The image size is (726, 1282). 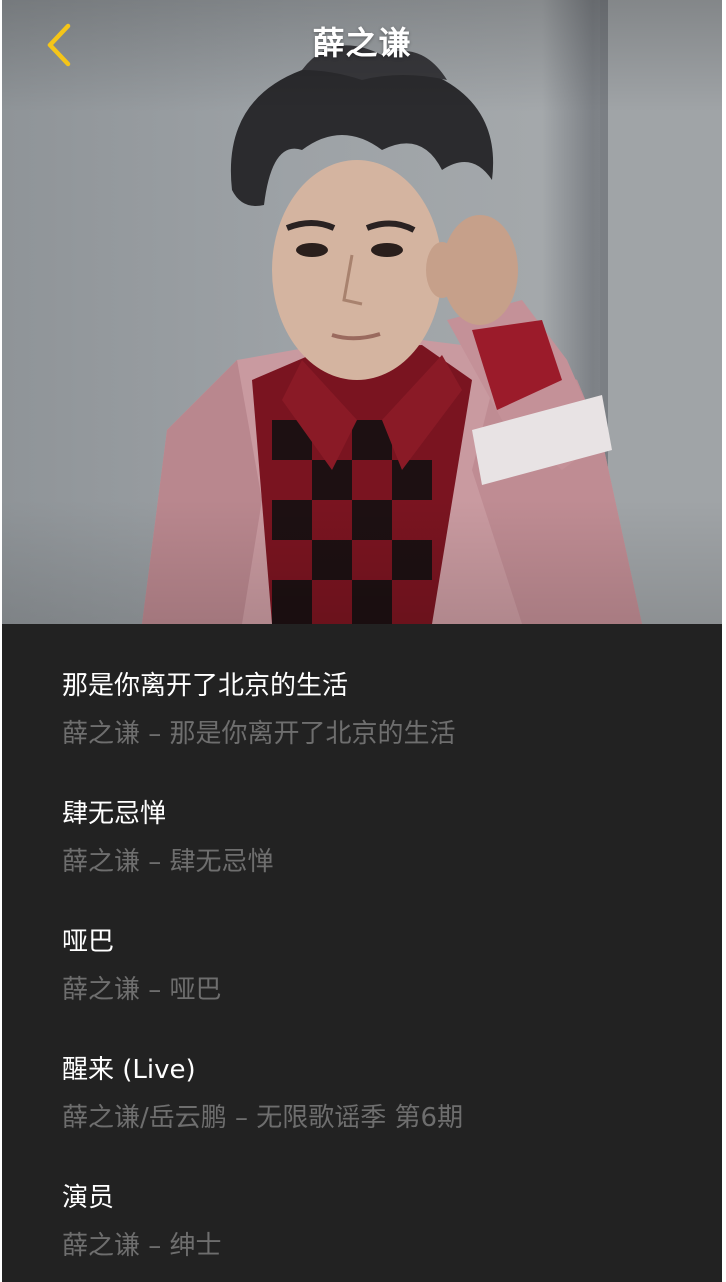 What do you see at coordinates (263, 1118) in the screenshot?
I see `song-artist-album: 薛之谦/岳云鹏 – 无限歌谣季 第6期` at bounding box center [263, 1118].